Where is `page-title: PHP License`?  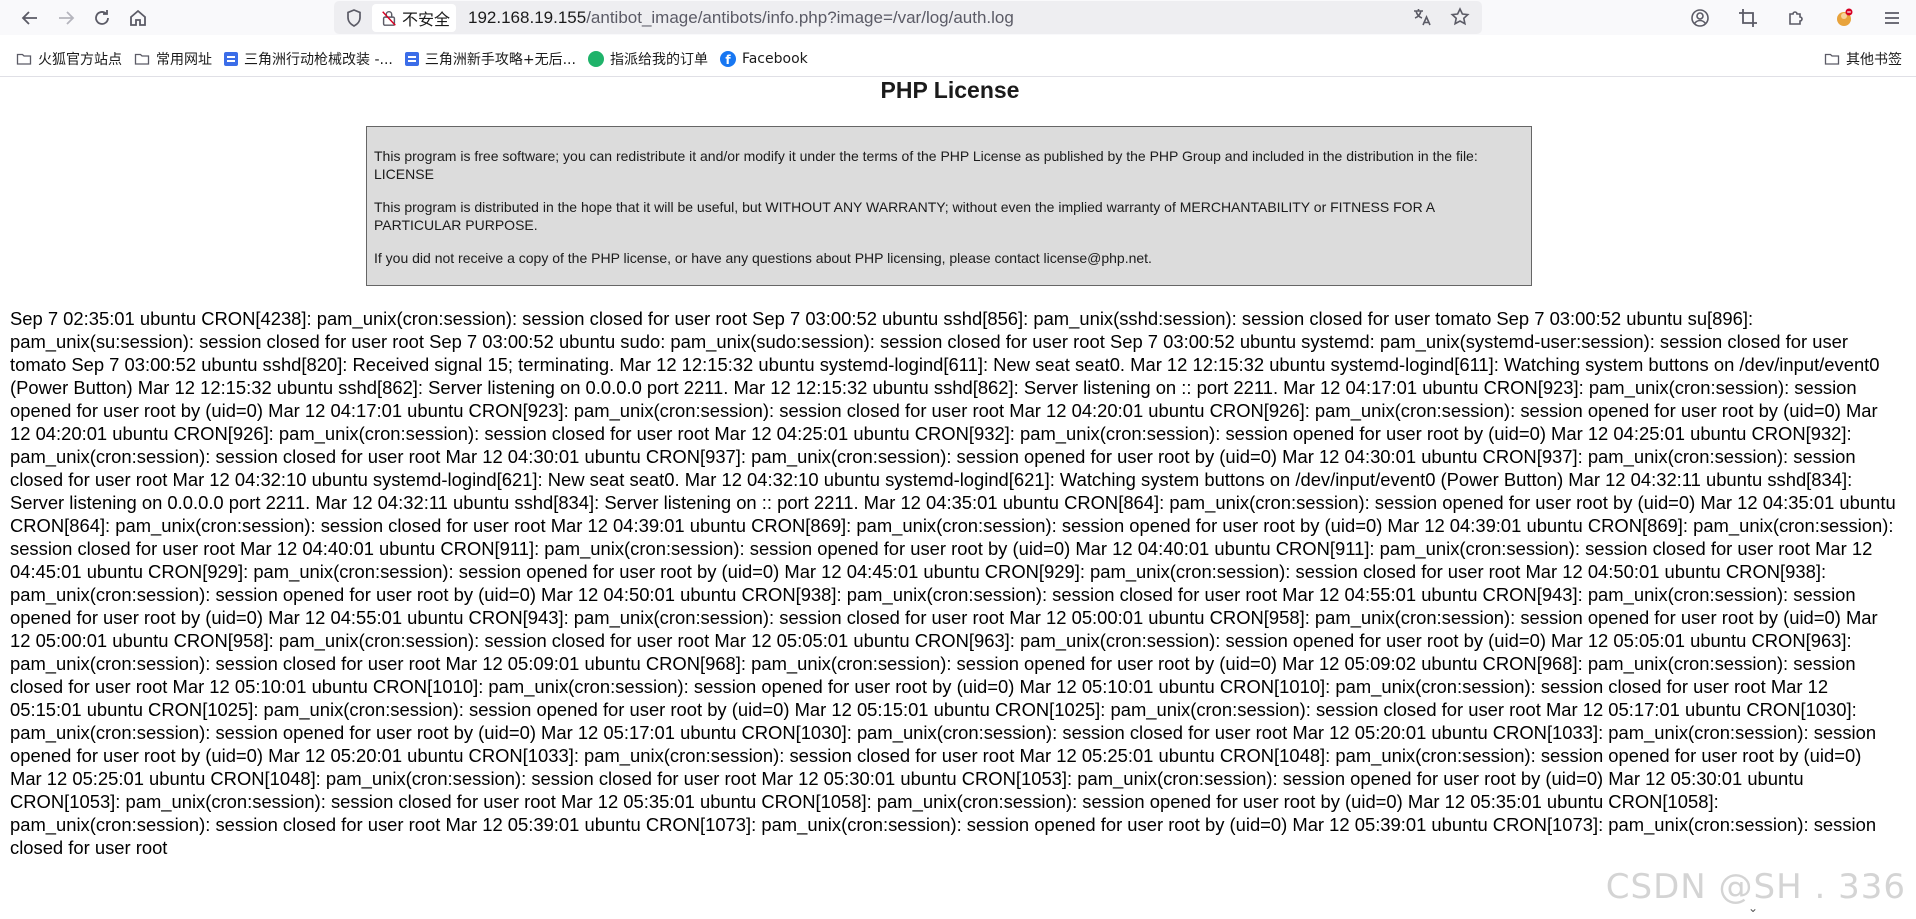 page-title: PHP License is located at coordinates (950, 90).